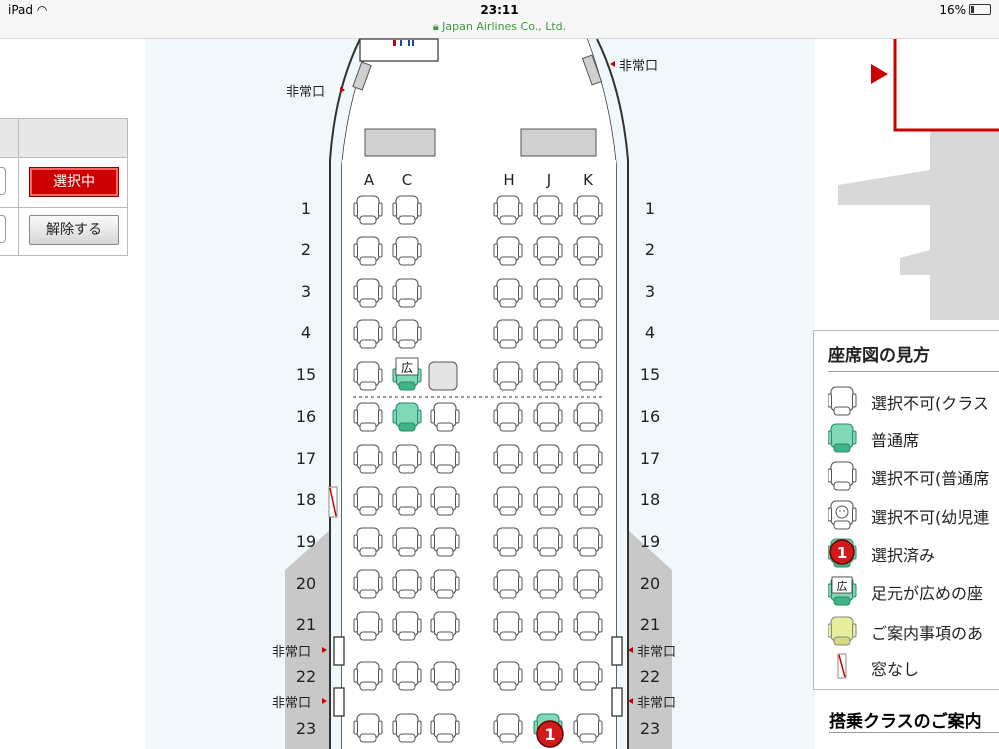 This screenshot has width=999, height=749. What do you see at coordinates (394, 43) in the screenshot?
I see `lavatory-icon` at bounding box center [394, 43].